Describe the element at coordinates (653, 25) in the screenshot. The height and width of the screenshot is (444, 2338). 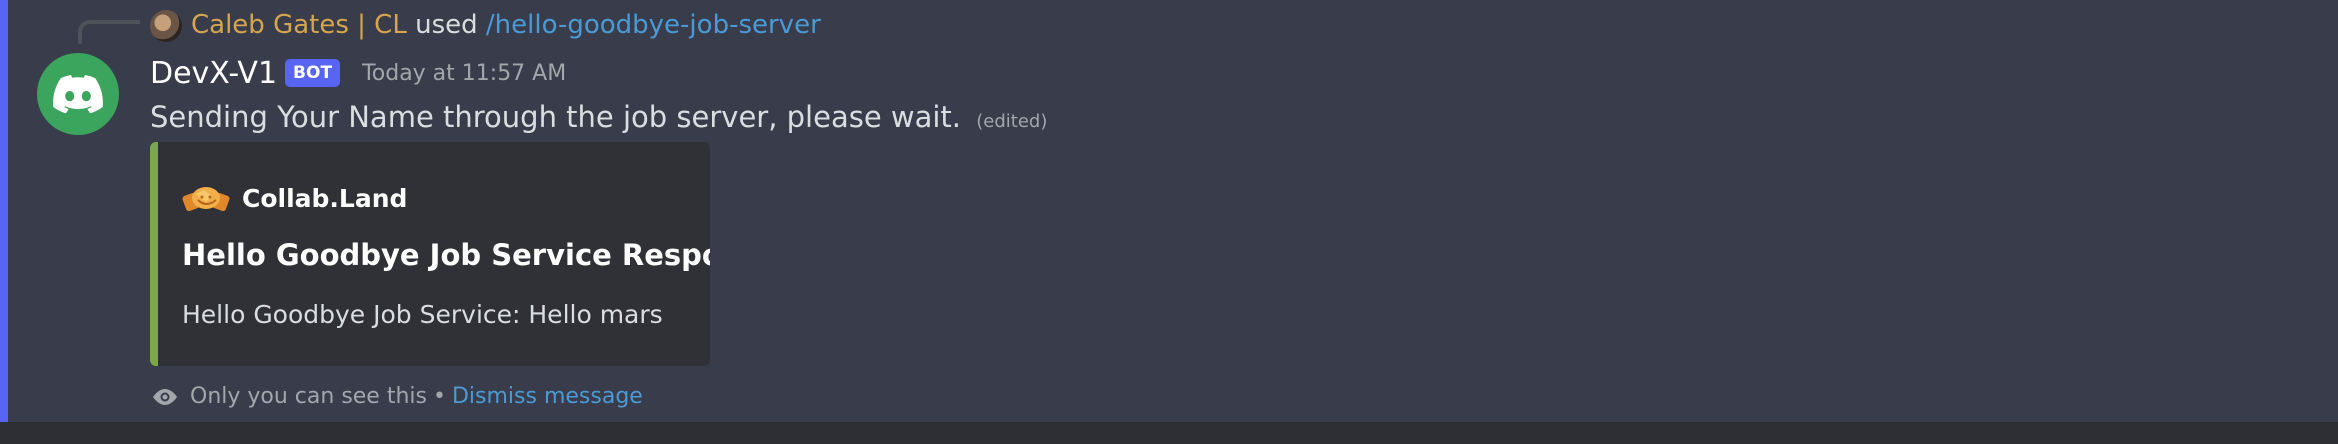
I see `reply-command-link: /hello-goodbye-job-server` at that location.